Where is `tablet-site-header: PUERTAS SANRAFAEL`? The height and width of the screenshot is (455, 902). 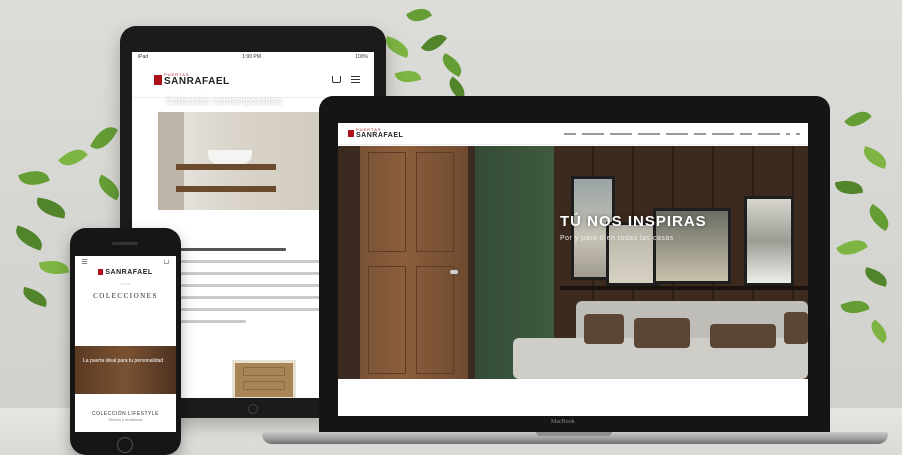
tablet-site-header: PUERTAS SANRAFAEL is located at coordinates (253, 80).